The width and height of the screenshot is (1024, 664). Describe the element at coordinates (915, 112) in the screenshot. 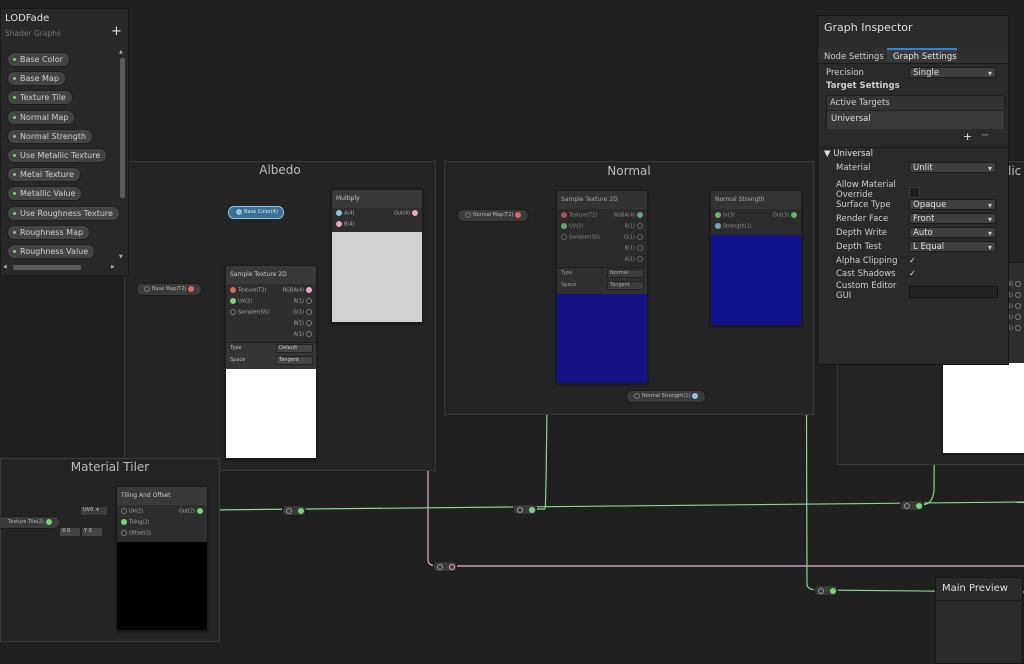

I see `active-targets-list: Active Targets Universal` at that location.